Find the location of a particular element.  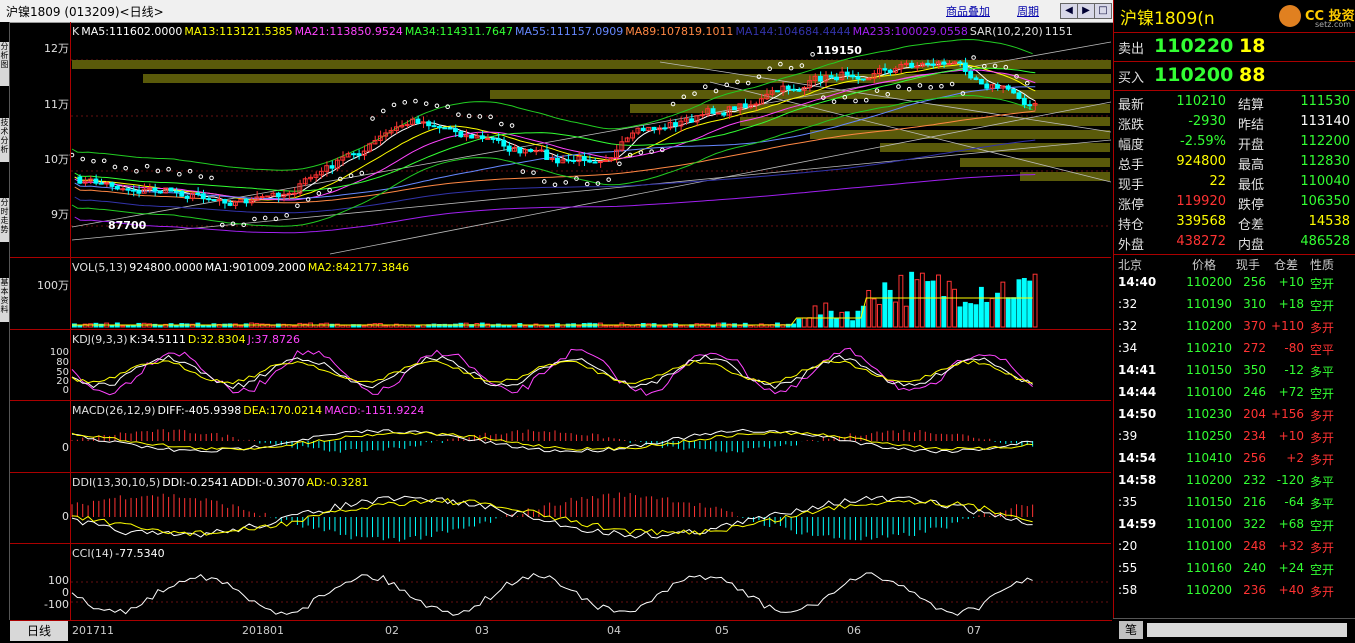

trade-type: 空开 is located at coordinates (1322, 284).